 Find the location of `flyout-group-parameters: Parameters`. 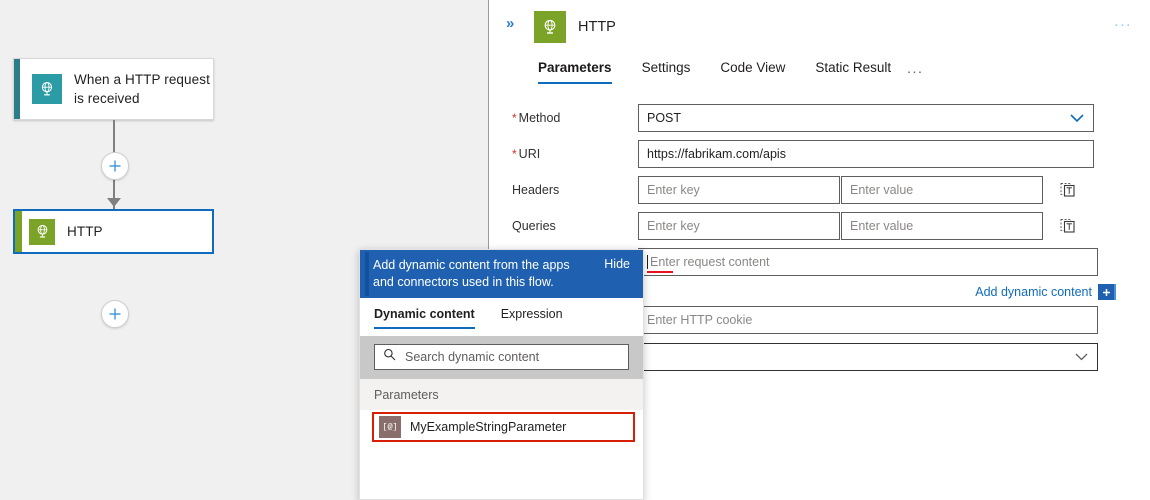

flyout-group-parameters: Parameters is located at coordinates (501, 394).